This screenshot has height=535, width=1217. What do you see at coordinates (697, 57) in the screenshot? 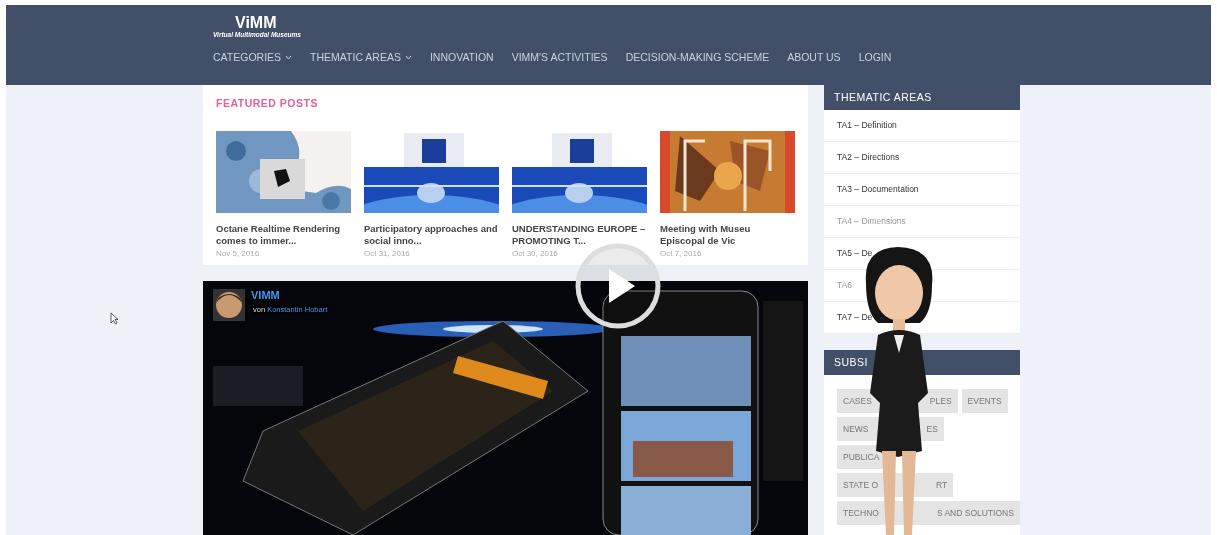
I see `nav-link: DECISION-MAKING SCHEME` at bounding box center [697, 57].